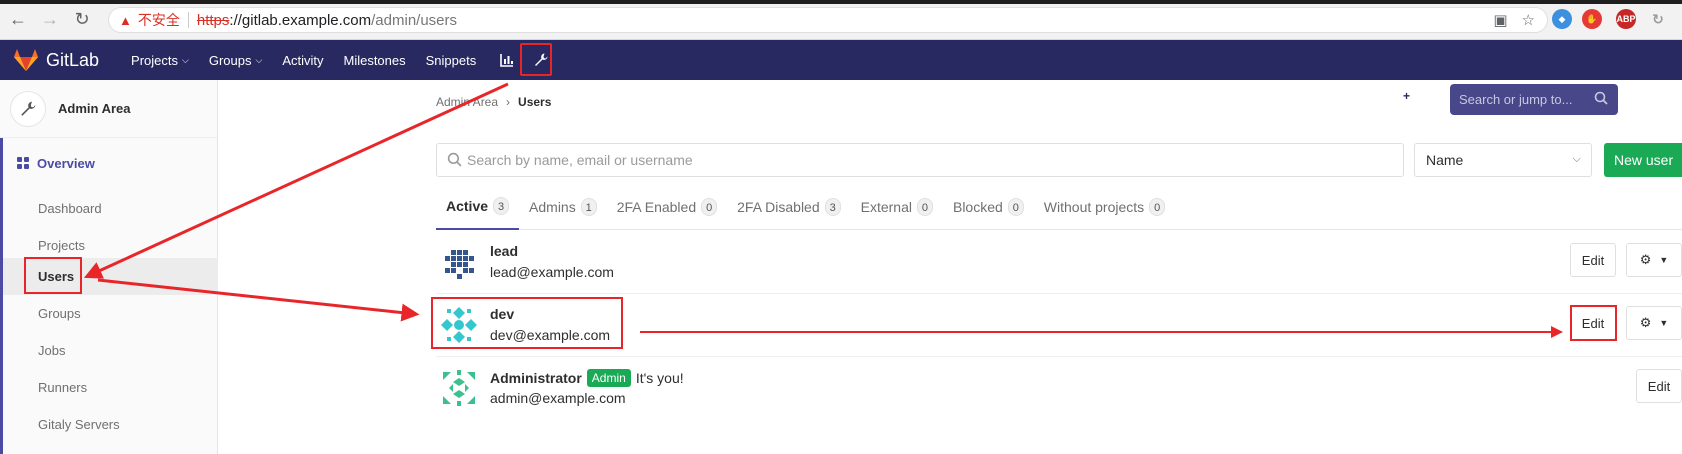  I want to click on tab-blocked: Blocked 0, so click(988, 207).